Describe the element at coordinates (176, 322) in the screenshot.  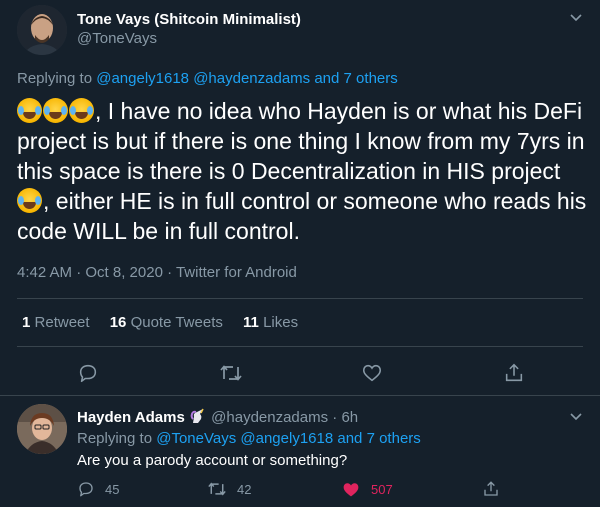
I see `quotes-label: Quote Tweets` at that location.